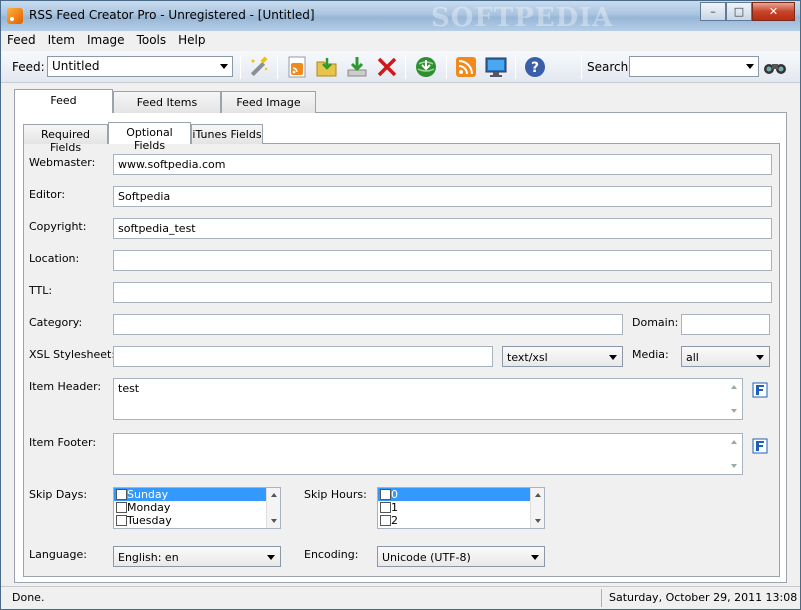 This screenshot has width=801, height=610. Describe the element at coordinates (703, 597) in the screenshot. I see `status-datetime: Saturday, October 29, 2011 13:08` at that location.